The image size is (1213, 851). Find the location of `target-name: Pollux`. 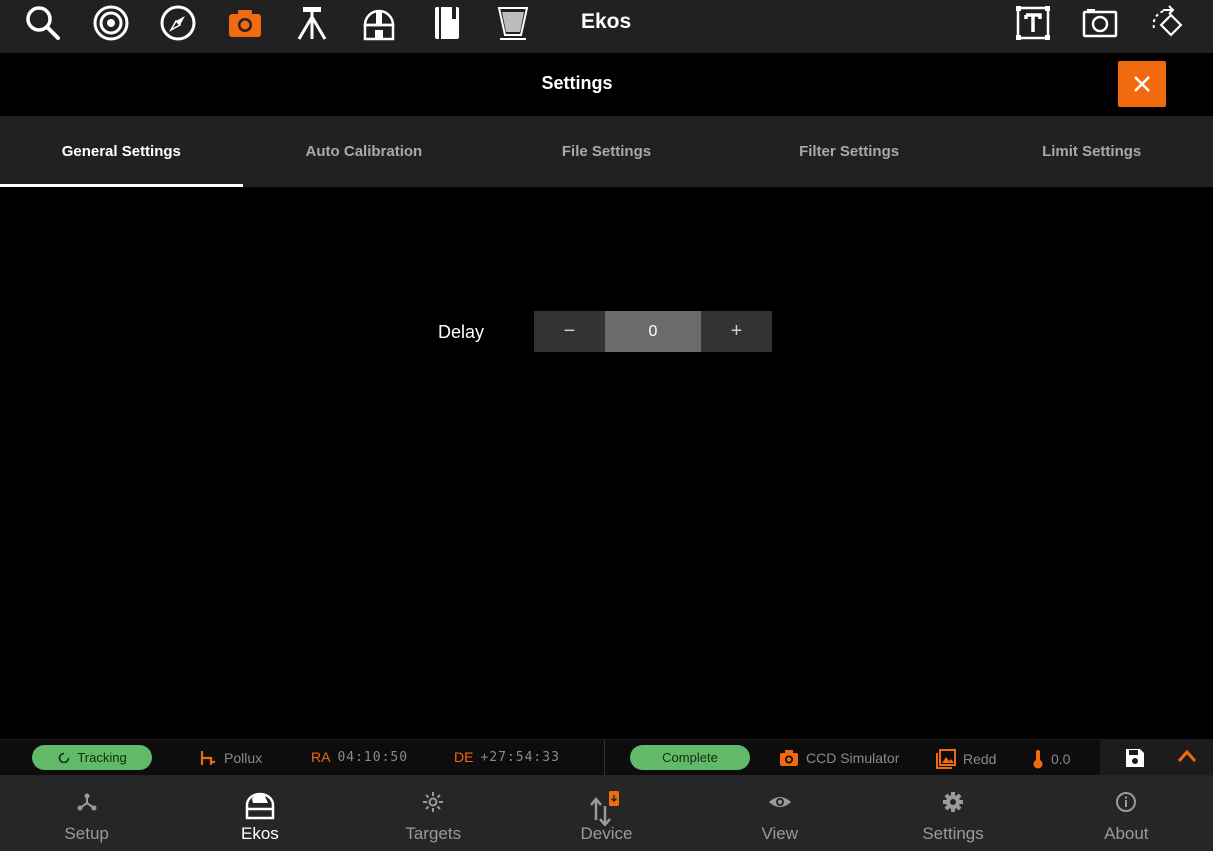

target-name: Pollux is located at coordinates (243, 758).